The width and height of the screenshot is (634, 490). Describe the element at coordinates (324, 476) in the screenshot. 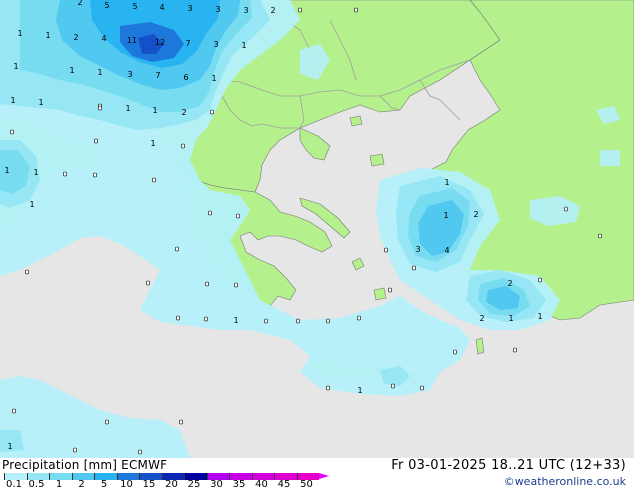

I see `colorbar-arrow` at that location.